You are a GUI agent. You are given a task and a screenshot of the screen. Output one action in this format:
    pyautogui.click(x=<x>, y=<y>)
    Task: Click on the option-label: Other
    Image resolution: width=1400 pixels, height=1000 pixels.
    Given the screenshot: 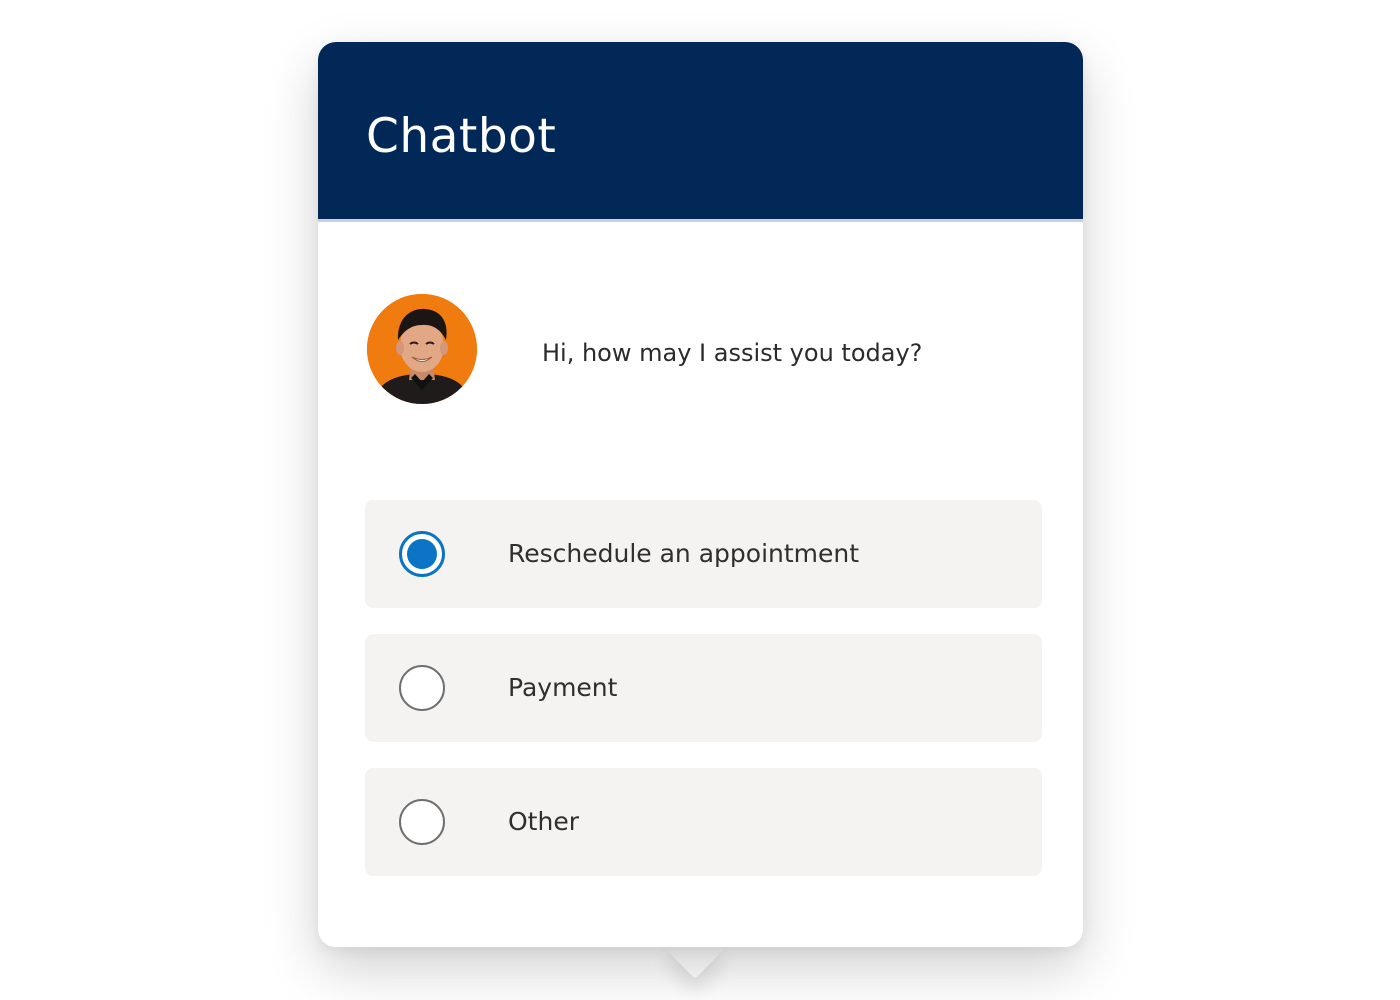 What is the action you would take?
    pyautogui.click(x=543, y=821)
    